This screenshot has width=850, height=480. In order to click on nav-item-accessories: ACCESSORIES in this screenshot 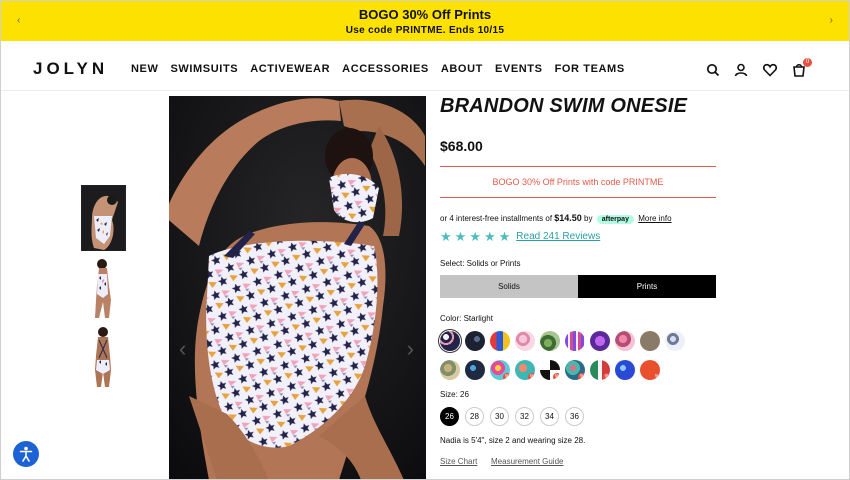, I will do `click(385, 69)`.